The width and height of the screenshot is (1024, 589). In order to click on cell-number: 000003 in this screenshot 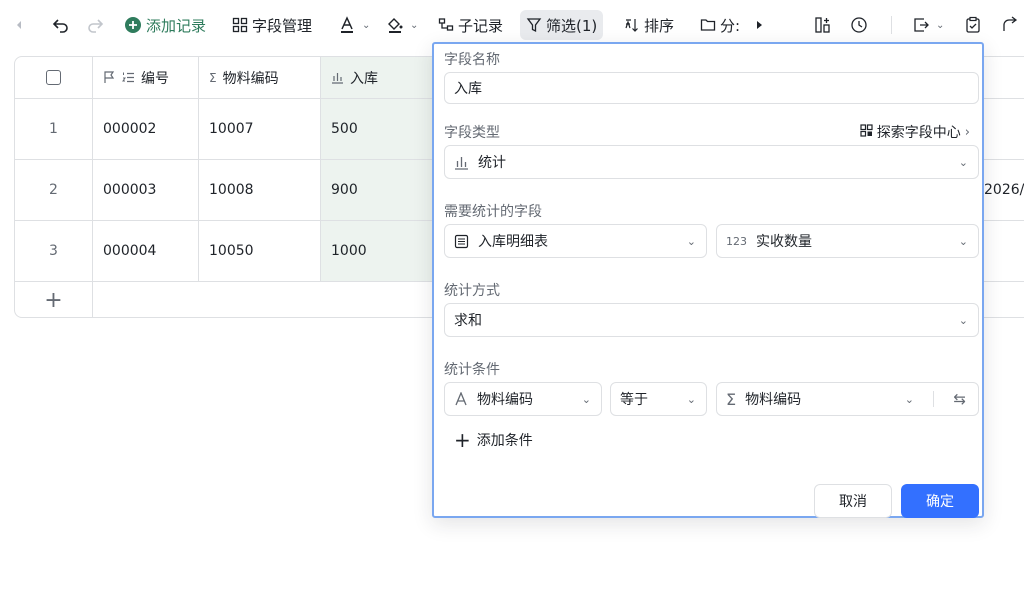, I will do `click(146, 190)`.